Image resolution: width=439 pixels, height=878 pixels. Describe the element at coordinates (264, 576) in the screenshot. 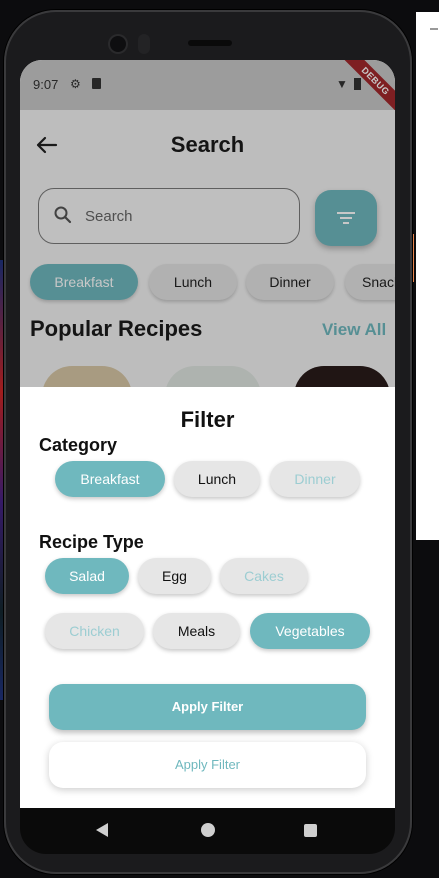

I see `filter-type-cakes: Cakes` at that location.